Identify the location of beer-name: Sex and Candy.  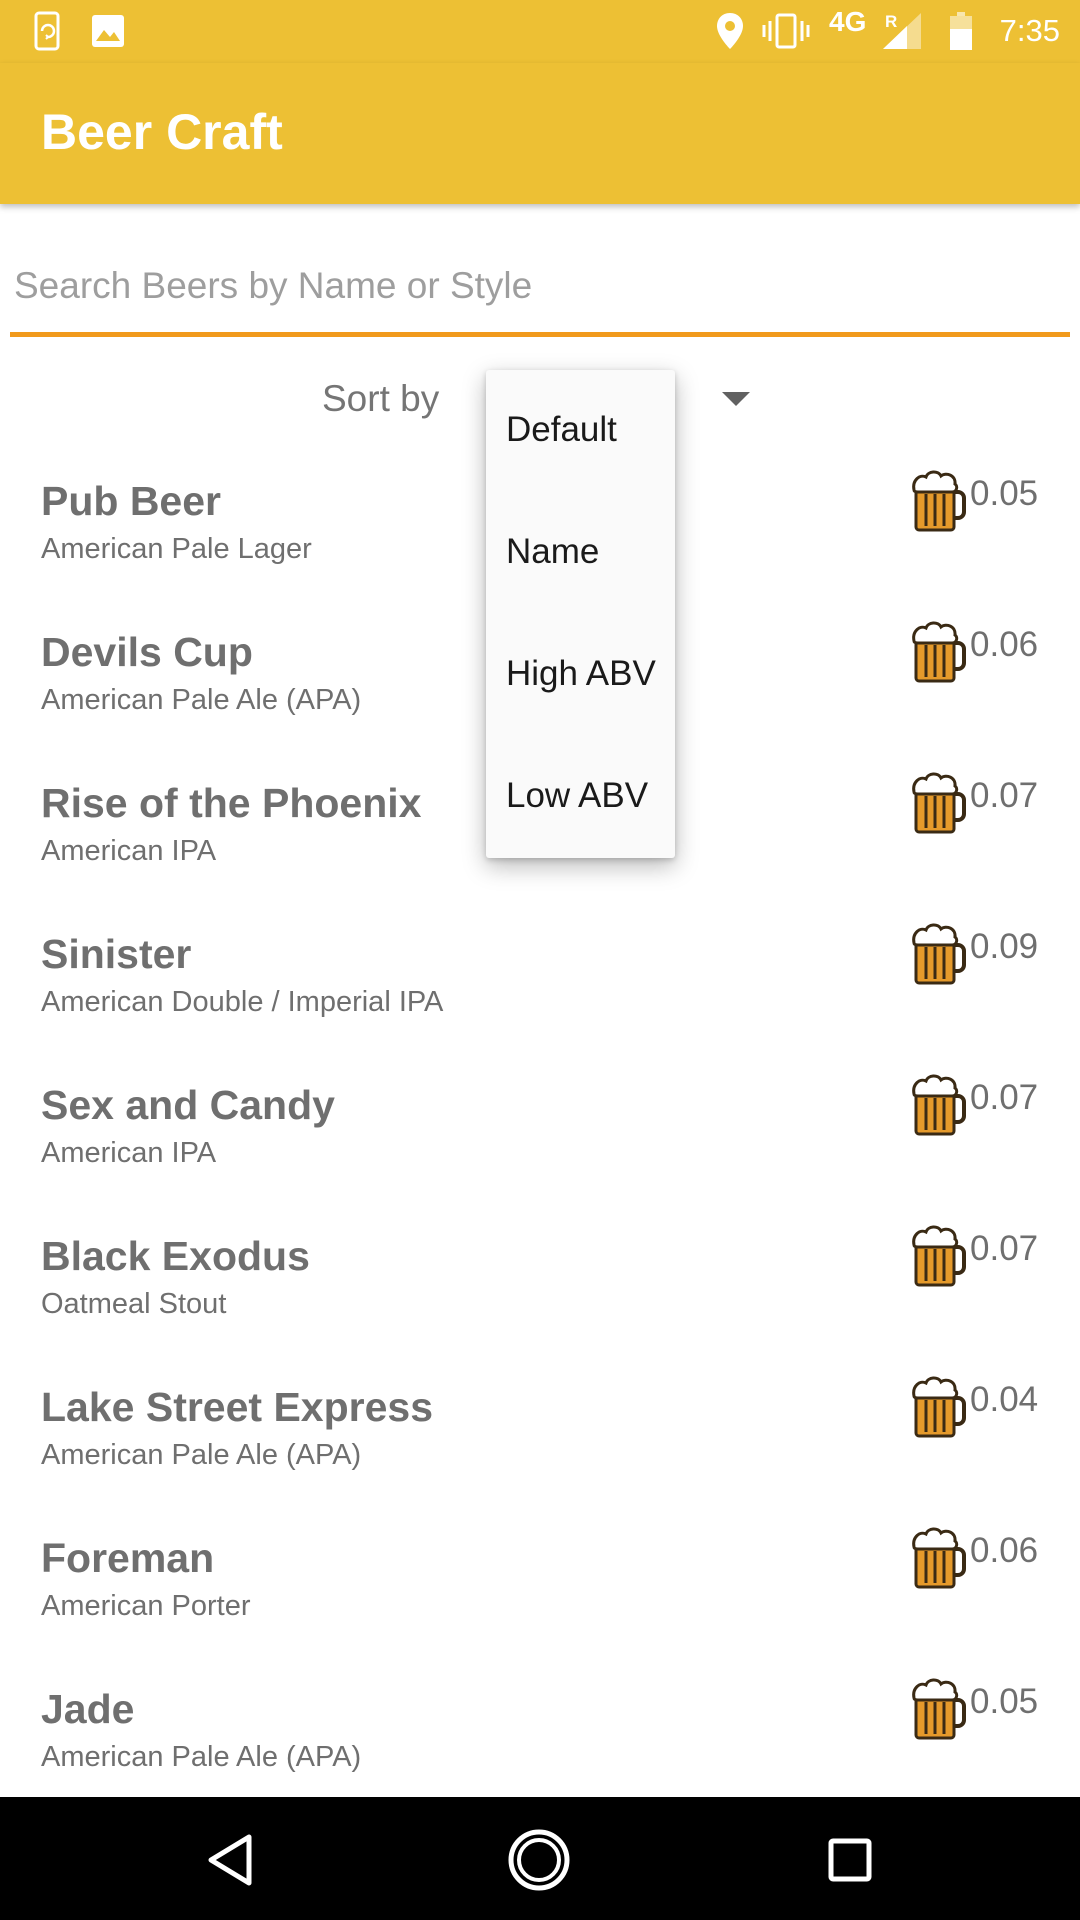
(188, 1105).